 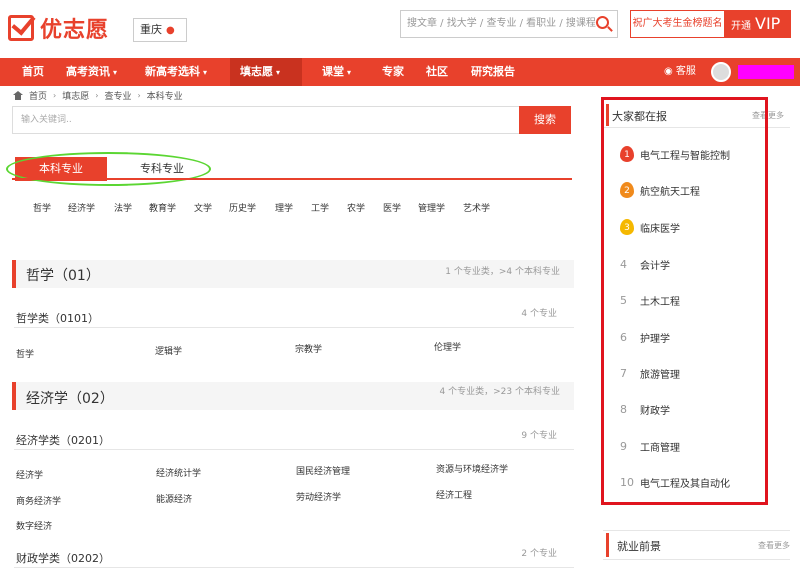 I want to click on keyword-search-button: 搜索, so click(x=545, y=120).